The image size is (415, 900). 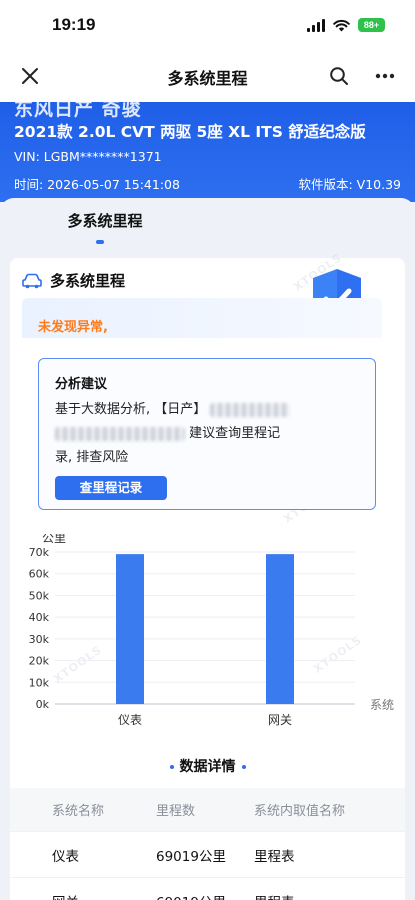 What do you see at coordinates (39, 595) in the screenshot?
I see `y-tick-label: 50k` at bounding box center [39, 595].